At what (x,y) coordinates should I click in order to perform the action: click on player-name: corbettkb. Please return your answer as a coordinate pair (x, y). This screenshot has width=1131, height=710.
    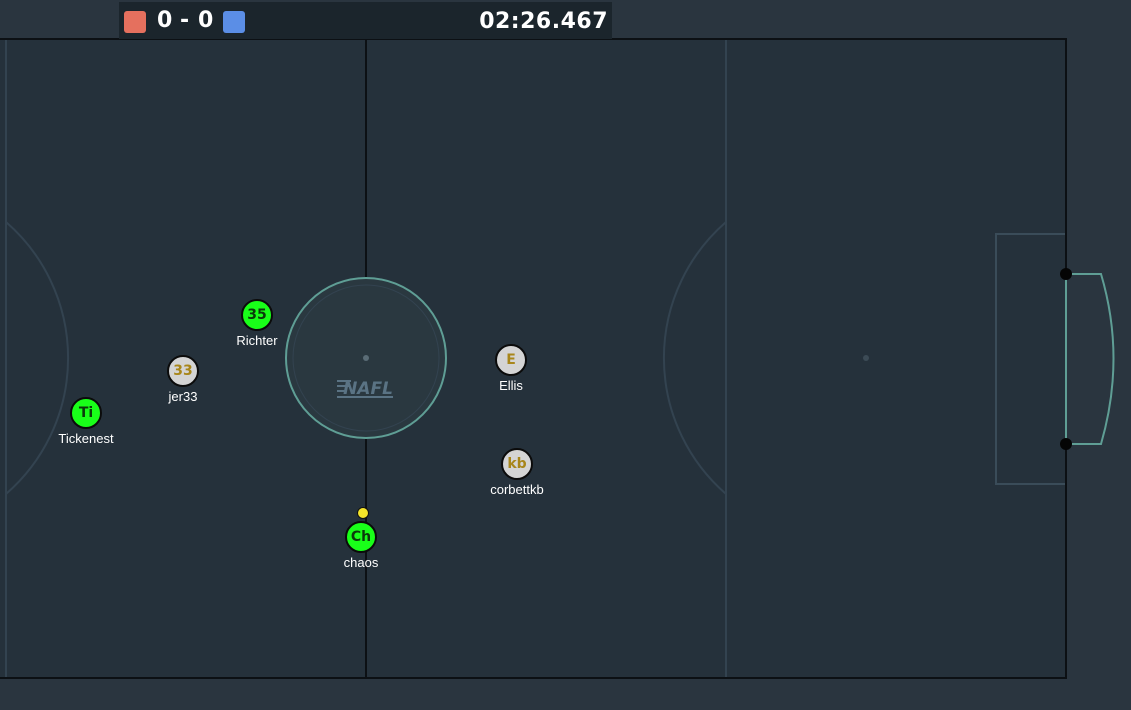
    Looking at the image, I should click on (517, 489).